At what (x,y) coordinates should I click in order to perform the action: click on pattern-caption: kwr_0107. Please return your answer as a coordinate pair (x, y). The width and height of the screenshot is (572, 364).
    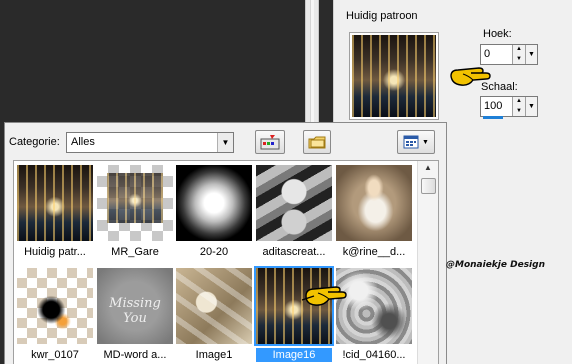
    Looking at the image, I should click on (55, 355).